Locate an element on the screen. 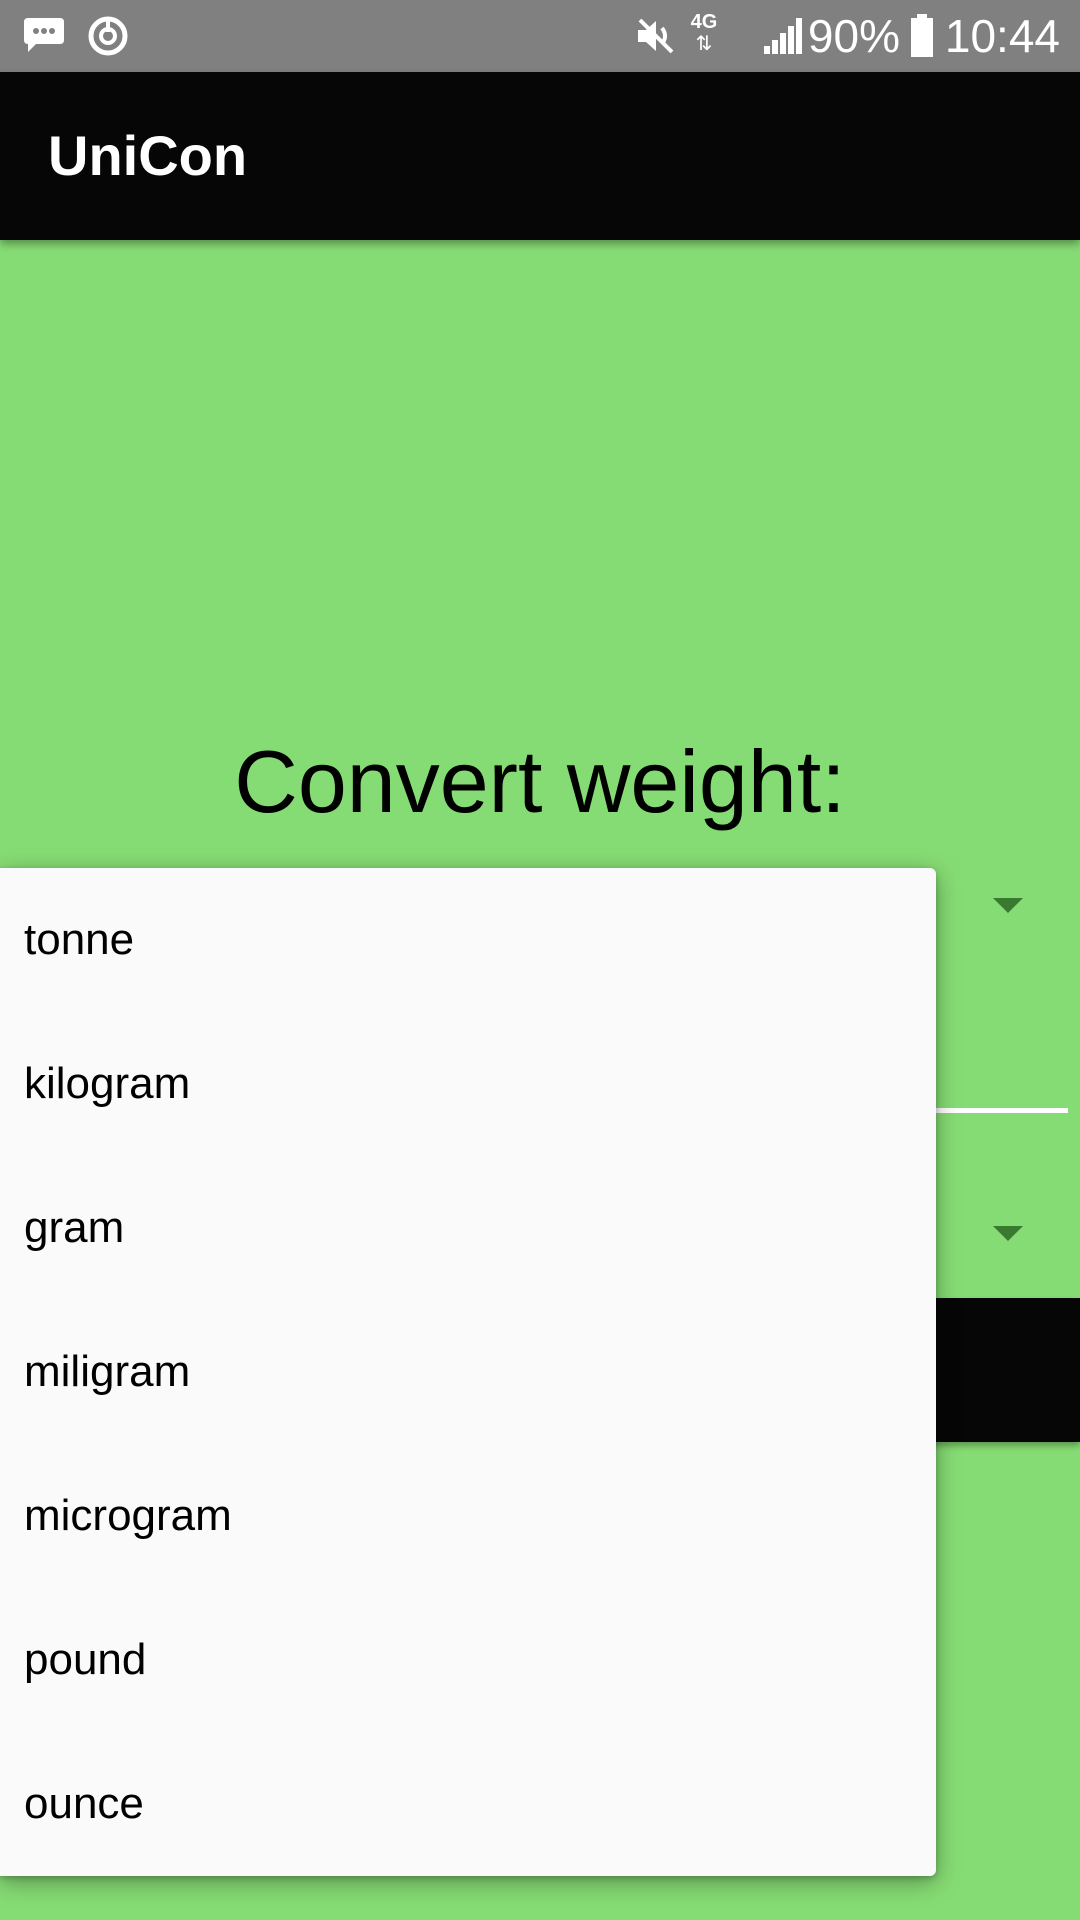  dropdown-option-gram: gram is located at coordinates (468, 1228).